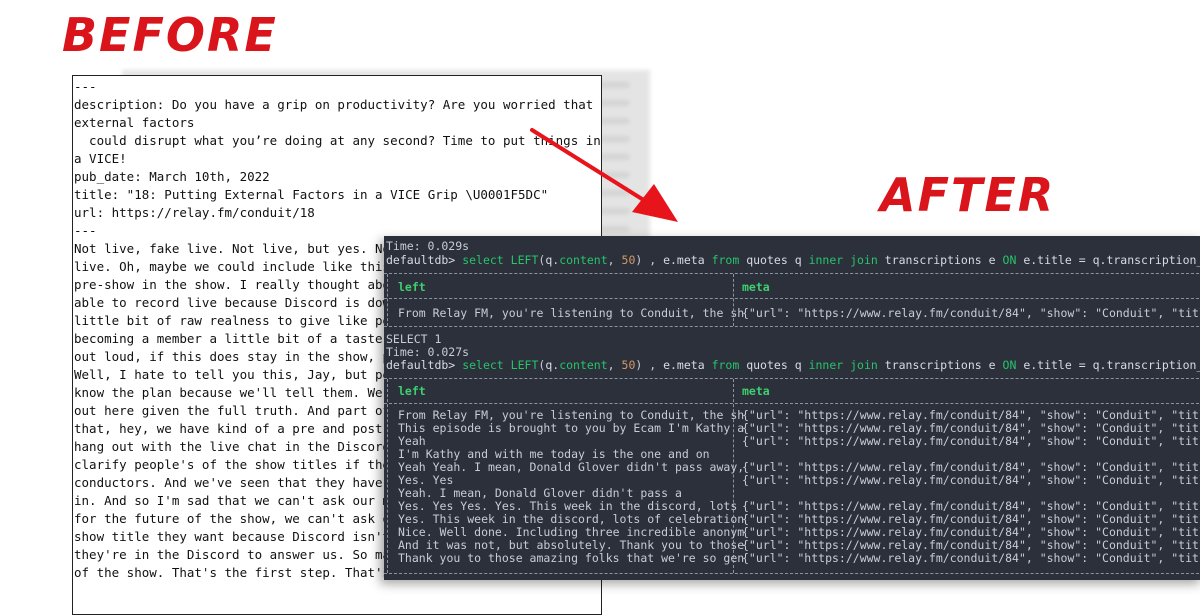  What do you see at coordinates (170, 35) in the screenshot?
I see `before-label: BEFORE` at bounding box center [170, 35].